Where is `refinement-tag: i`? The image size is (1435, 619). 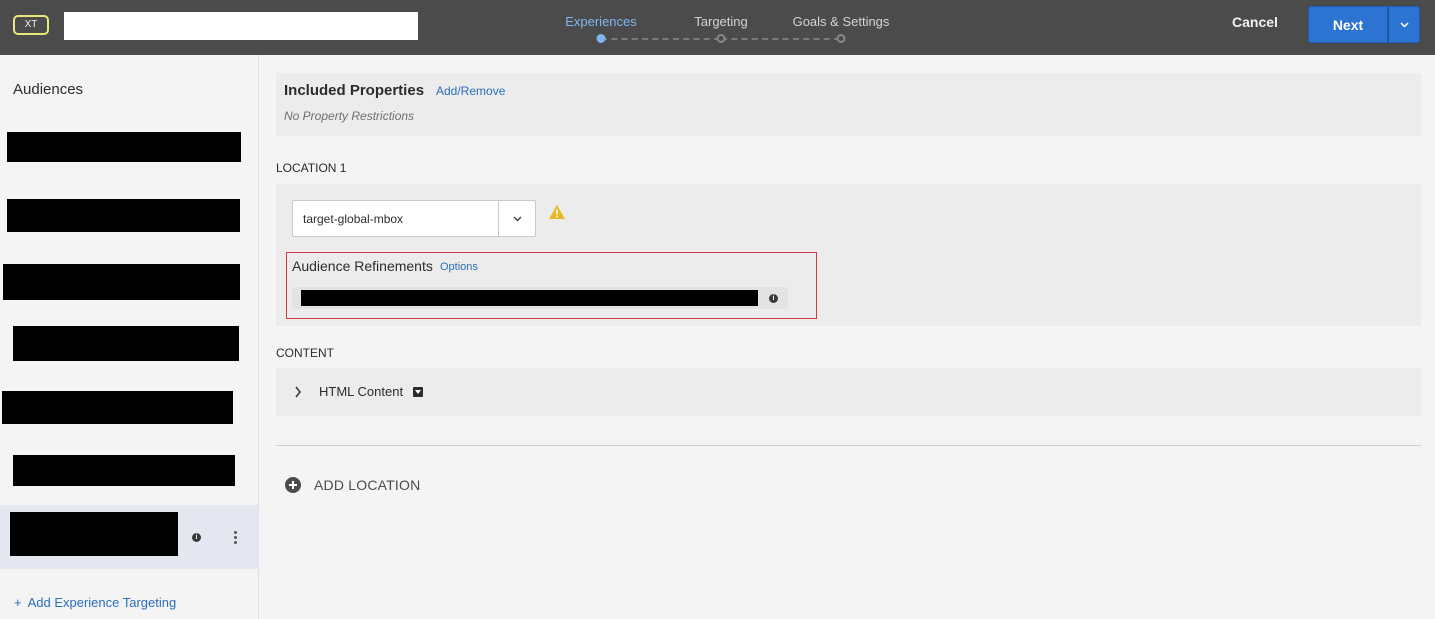 refinement-tag: i is located at coordinates (540, 298).